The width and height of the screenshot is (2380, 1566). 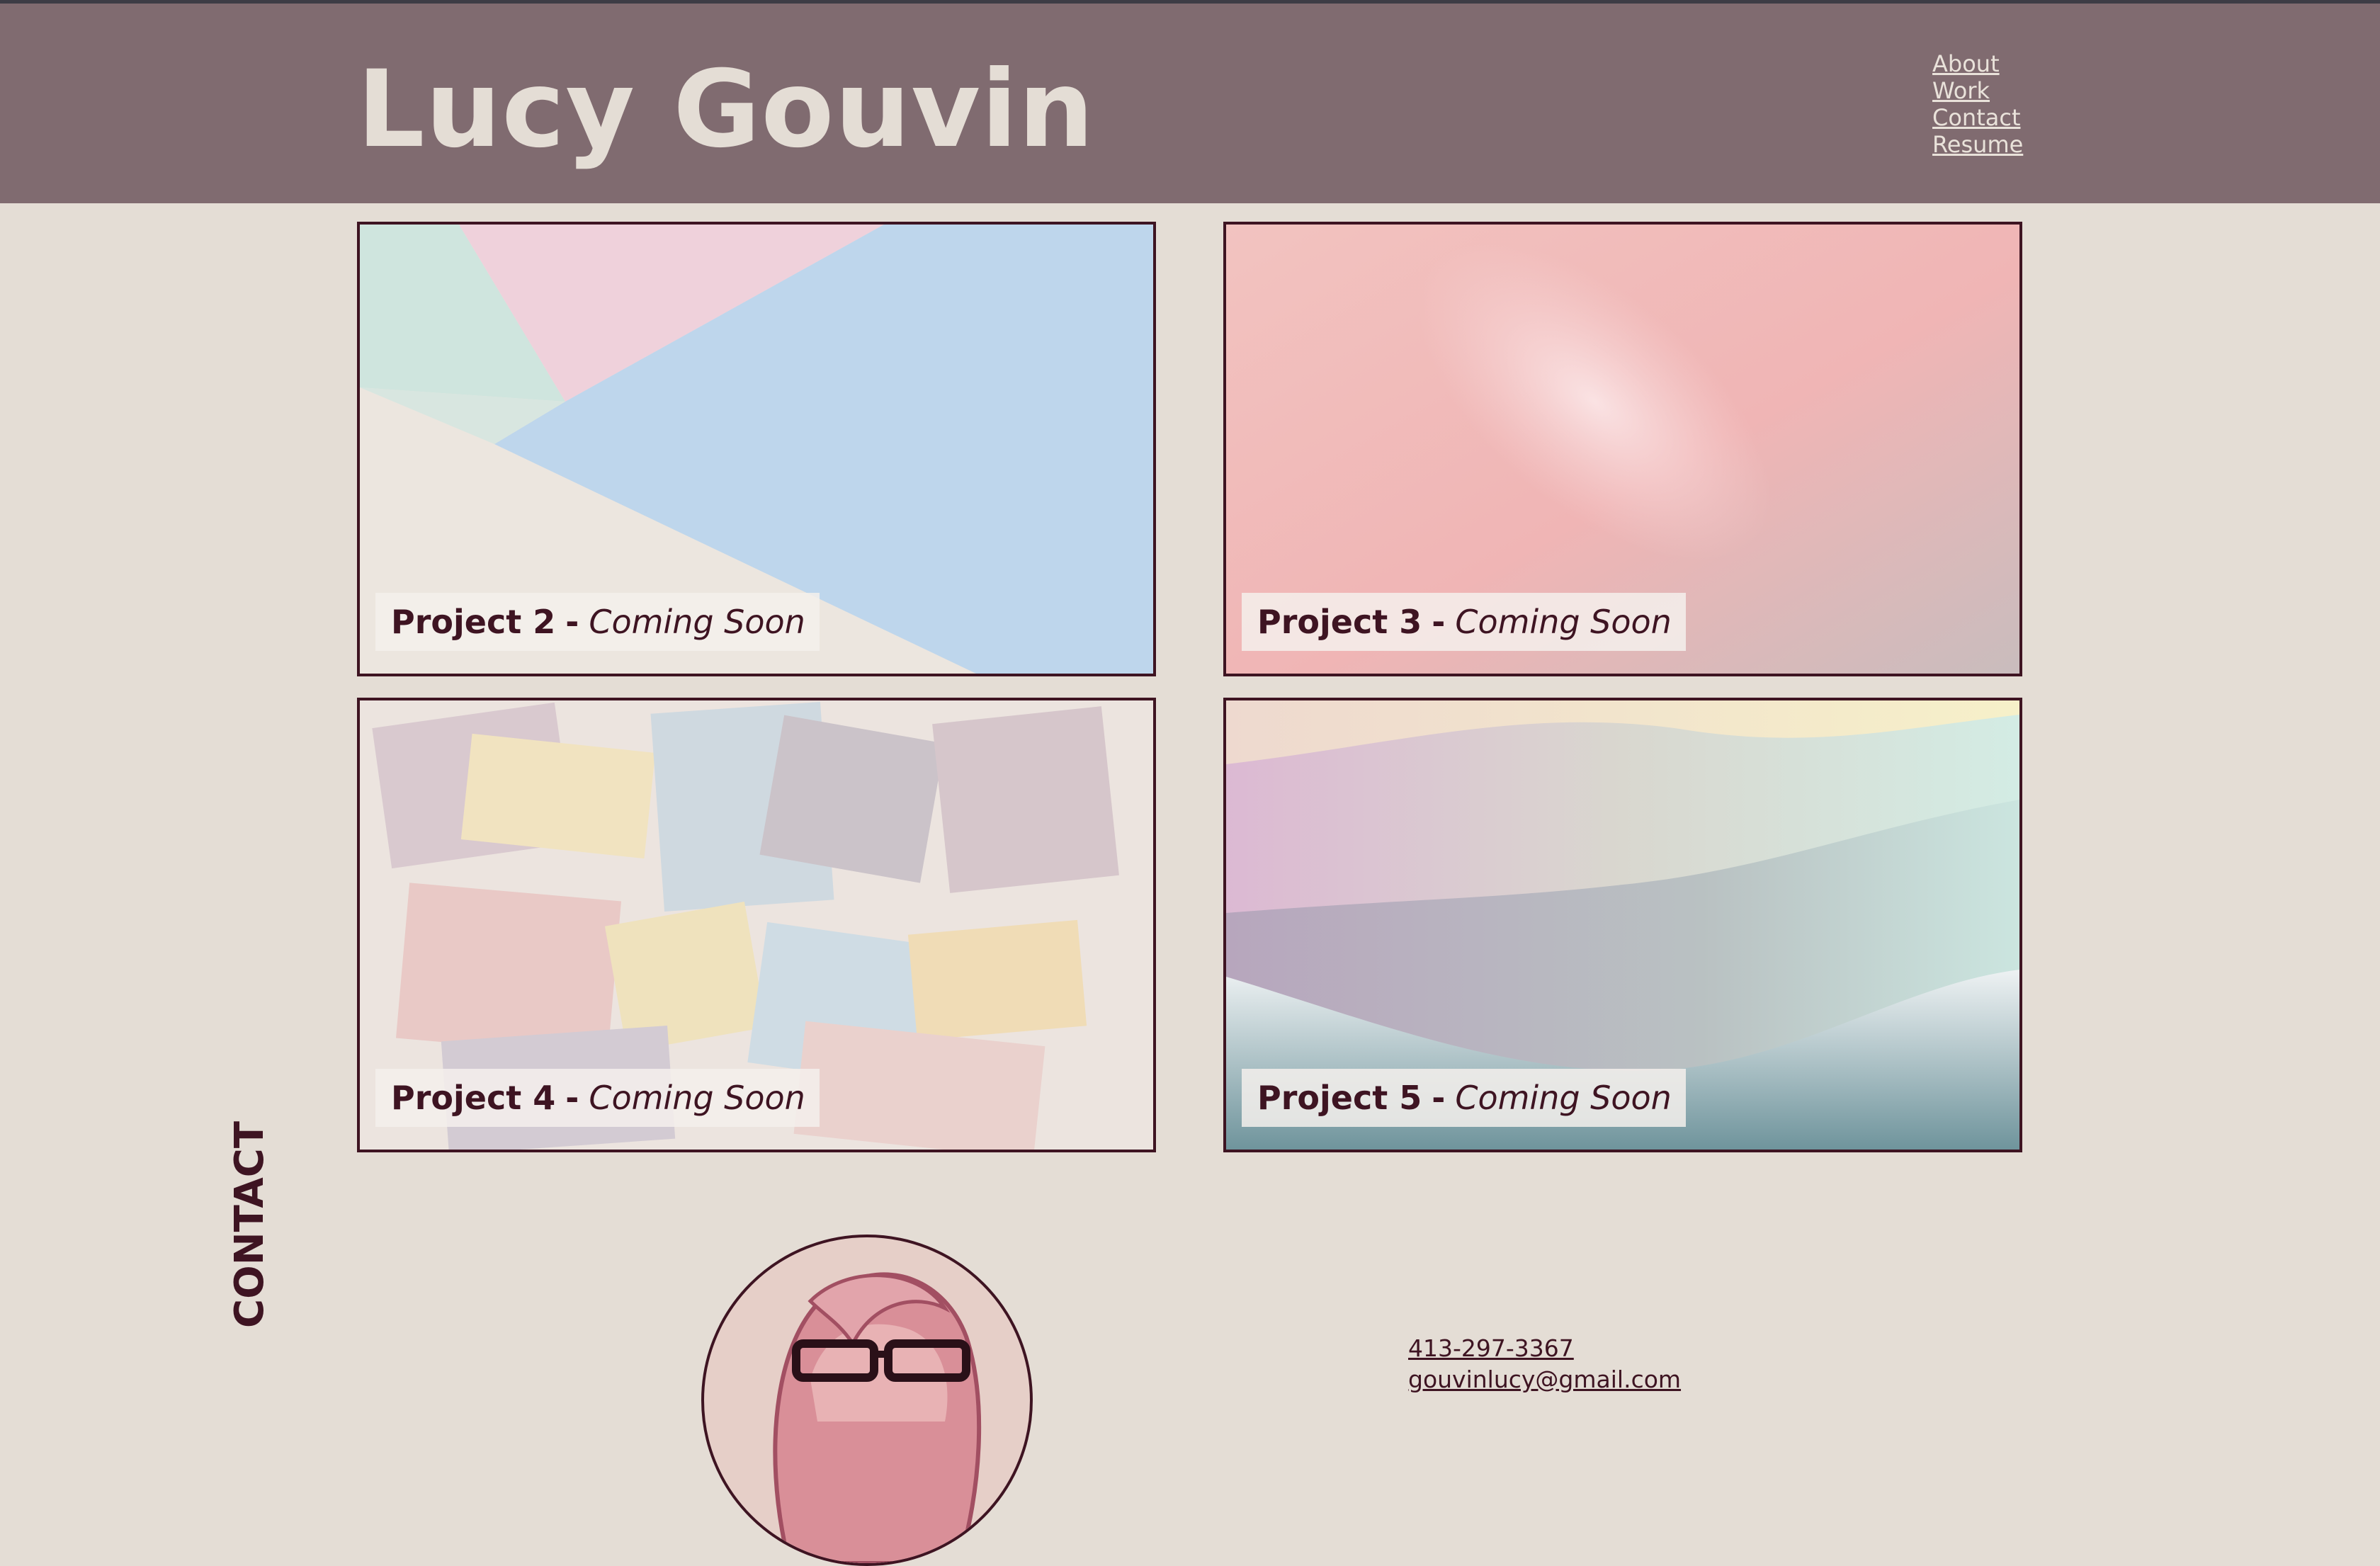 I want to click on project-2-caption: Project 2 - Coming Soon, so click(x=598, y=622).